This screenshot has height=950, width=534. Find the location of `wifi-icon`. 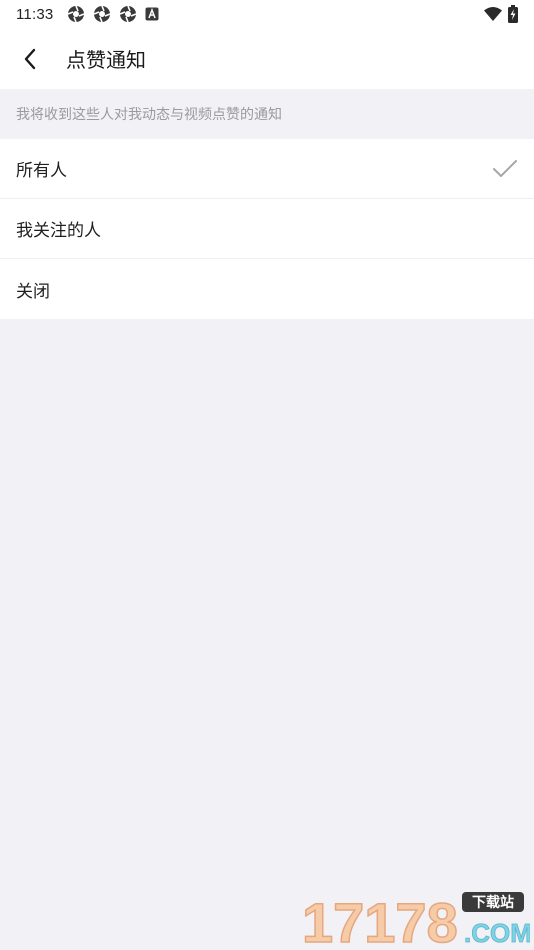

wifi-icon is located at coordinates (493, 14).